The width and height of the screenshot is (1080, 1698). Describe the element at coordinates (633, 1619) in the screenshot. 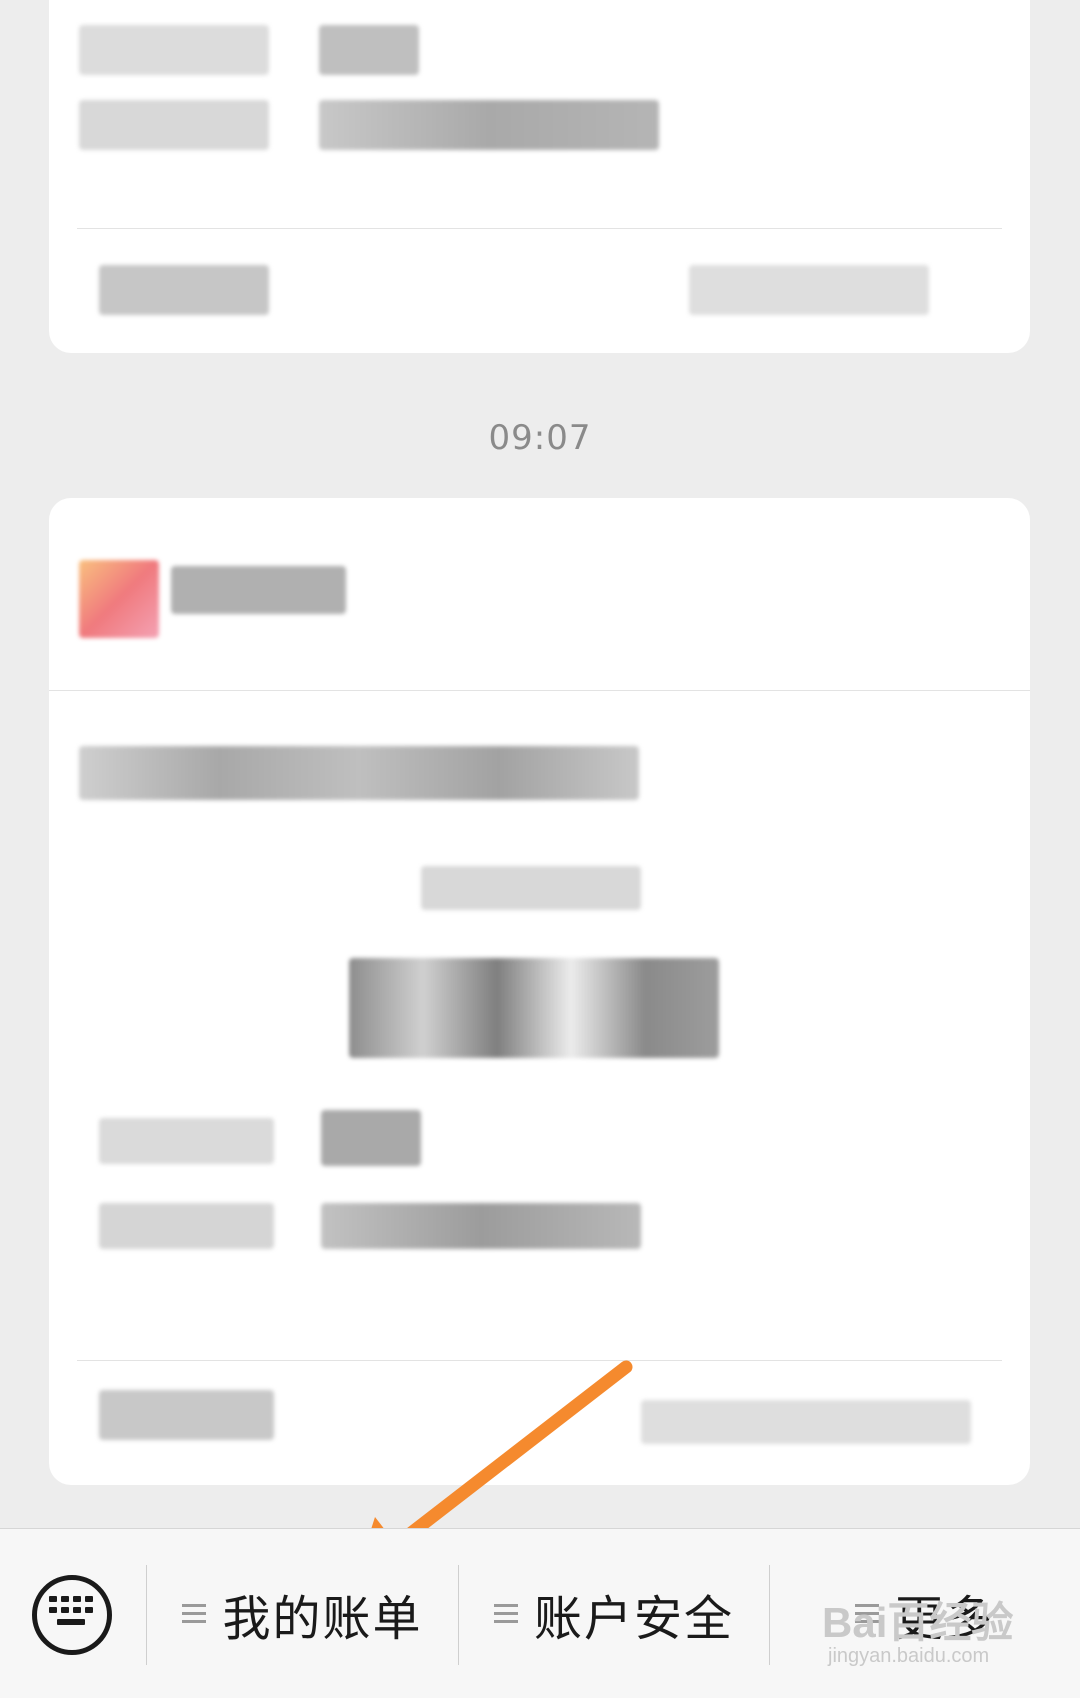

I see `menu-item-label: 账户安全` at that location.